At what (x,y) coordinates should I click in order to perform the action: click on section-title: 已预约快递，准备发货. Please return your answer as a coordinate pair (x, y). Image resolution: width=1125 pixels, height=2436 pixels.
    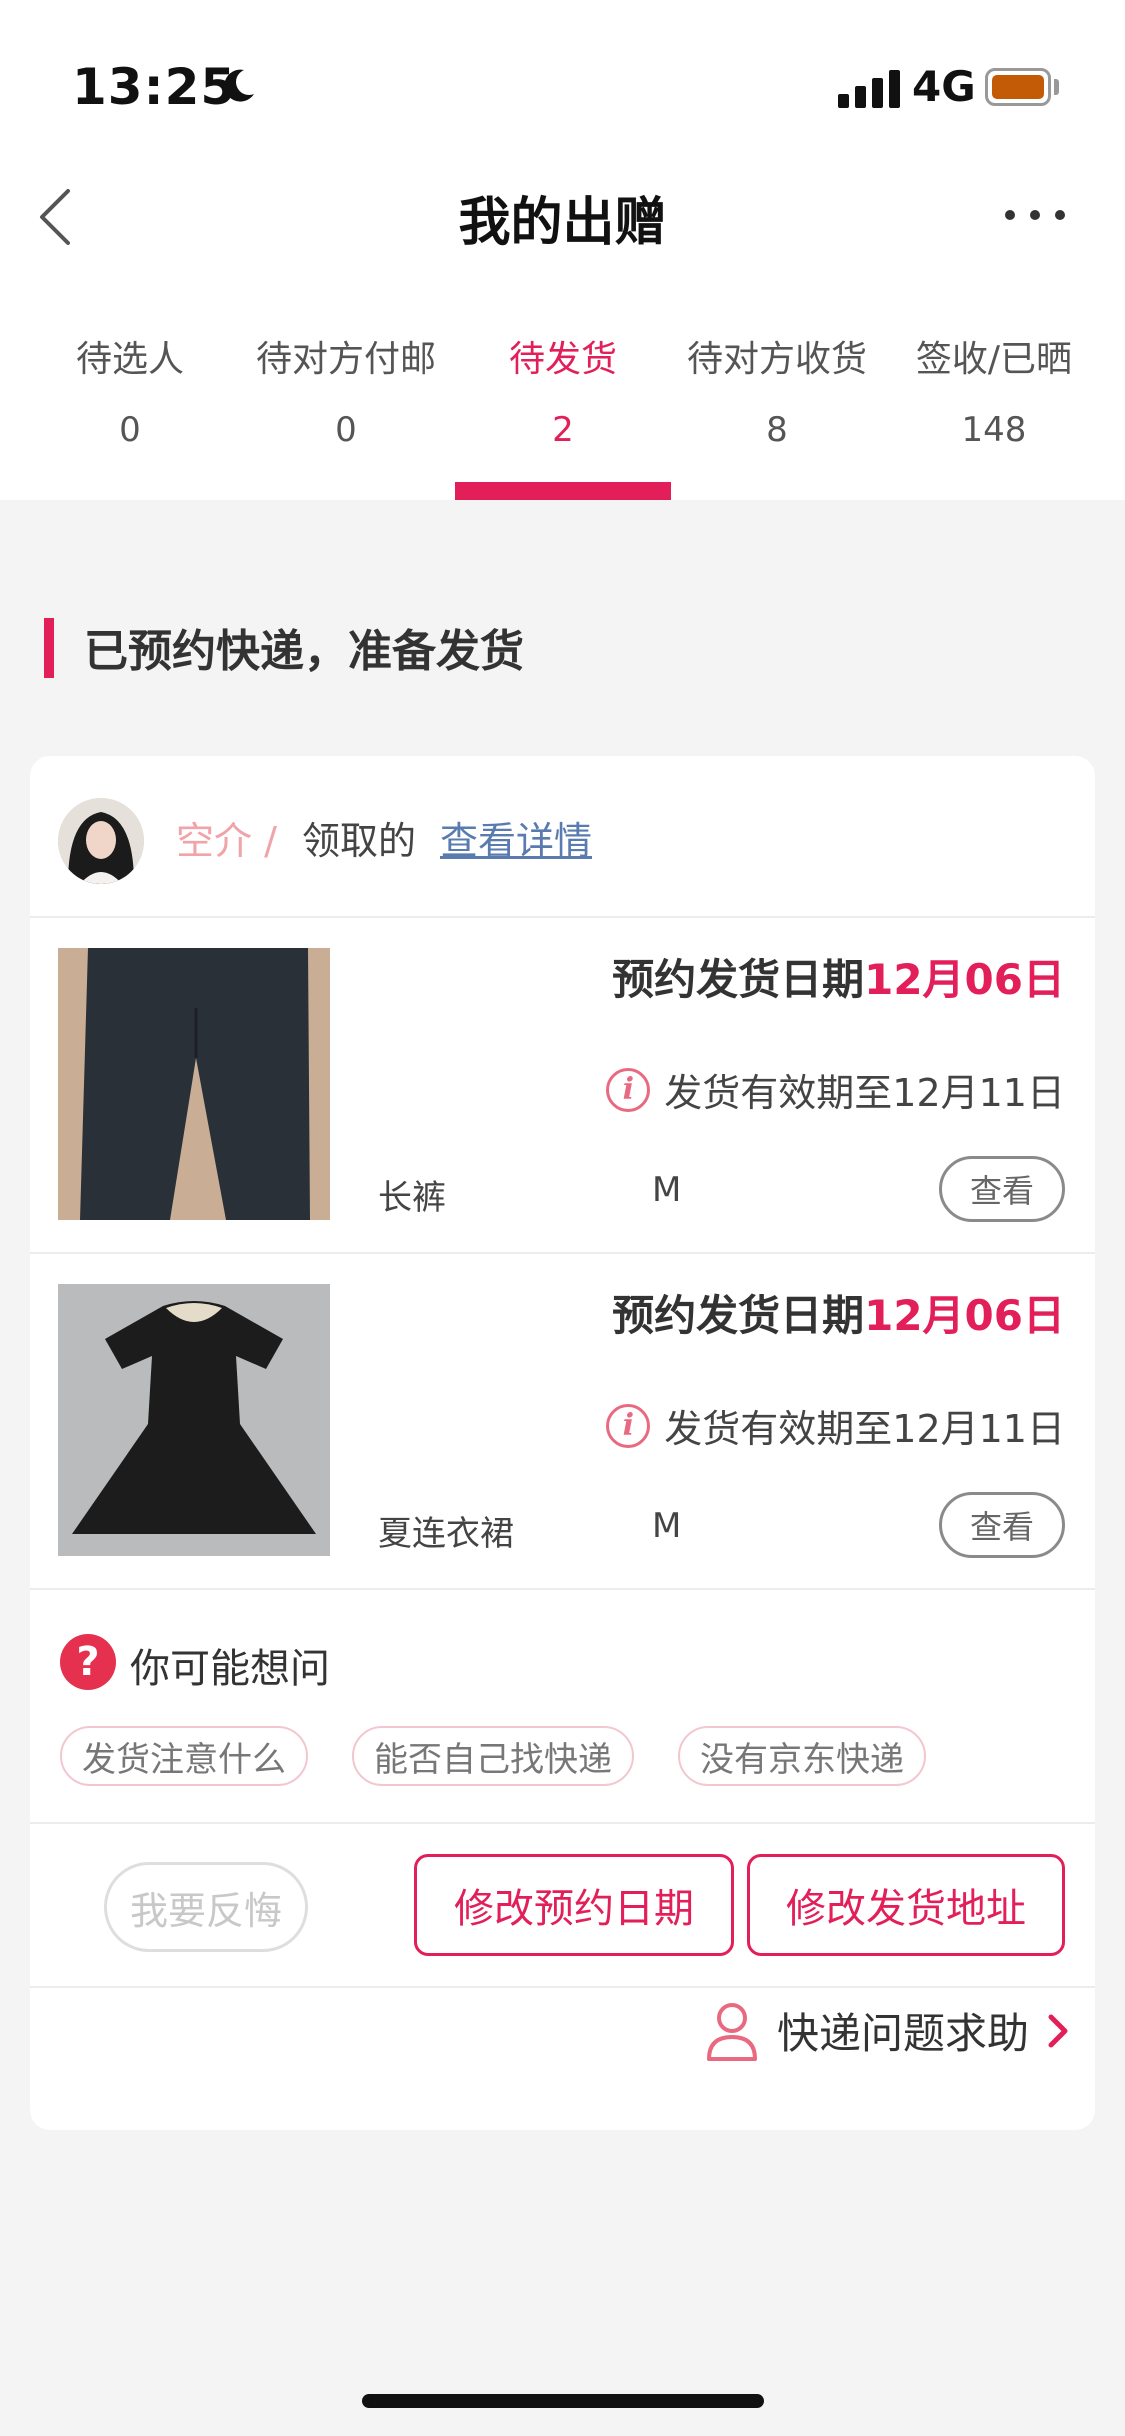
    Looking at the image, I should click on (304, 651).